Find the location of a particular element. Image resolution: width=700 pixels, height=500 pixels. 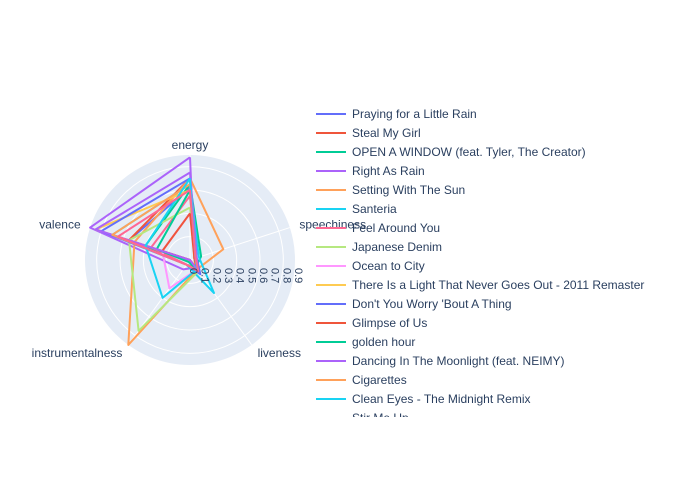

legend-item: golden hour is located at coordinates (506, 341).